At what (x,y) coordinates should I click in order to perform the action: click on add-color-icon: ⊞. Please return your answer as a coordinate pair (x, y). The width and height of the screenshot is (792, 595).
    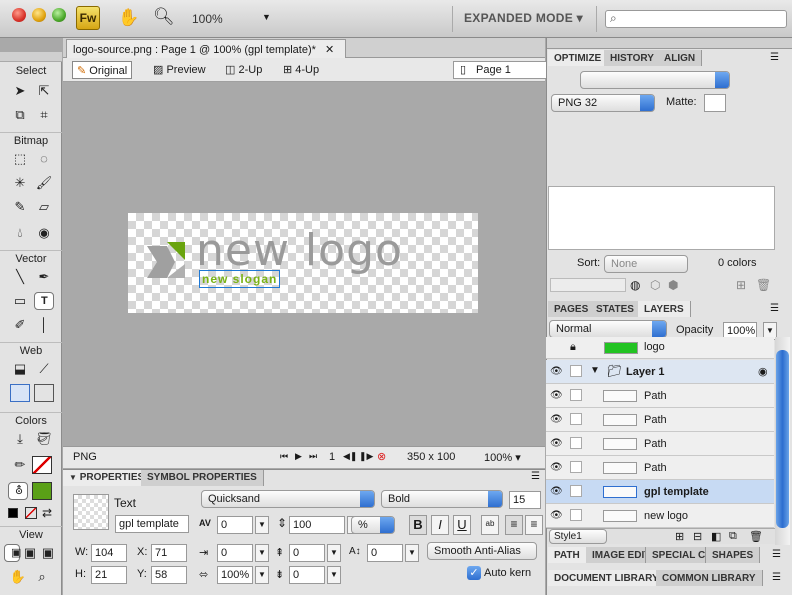
    Looking at the image, I should click on (741, 285).